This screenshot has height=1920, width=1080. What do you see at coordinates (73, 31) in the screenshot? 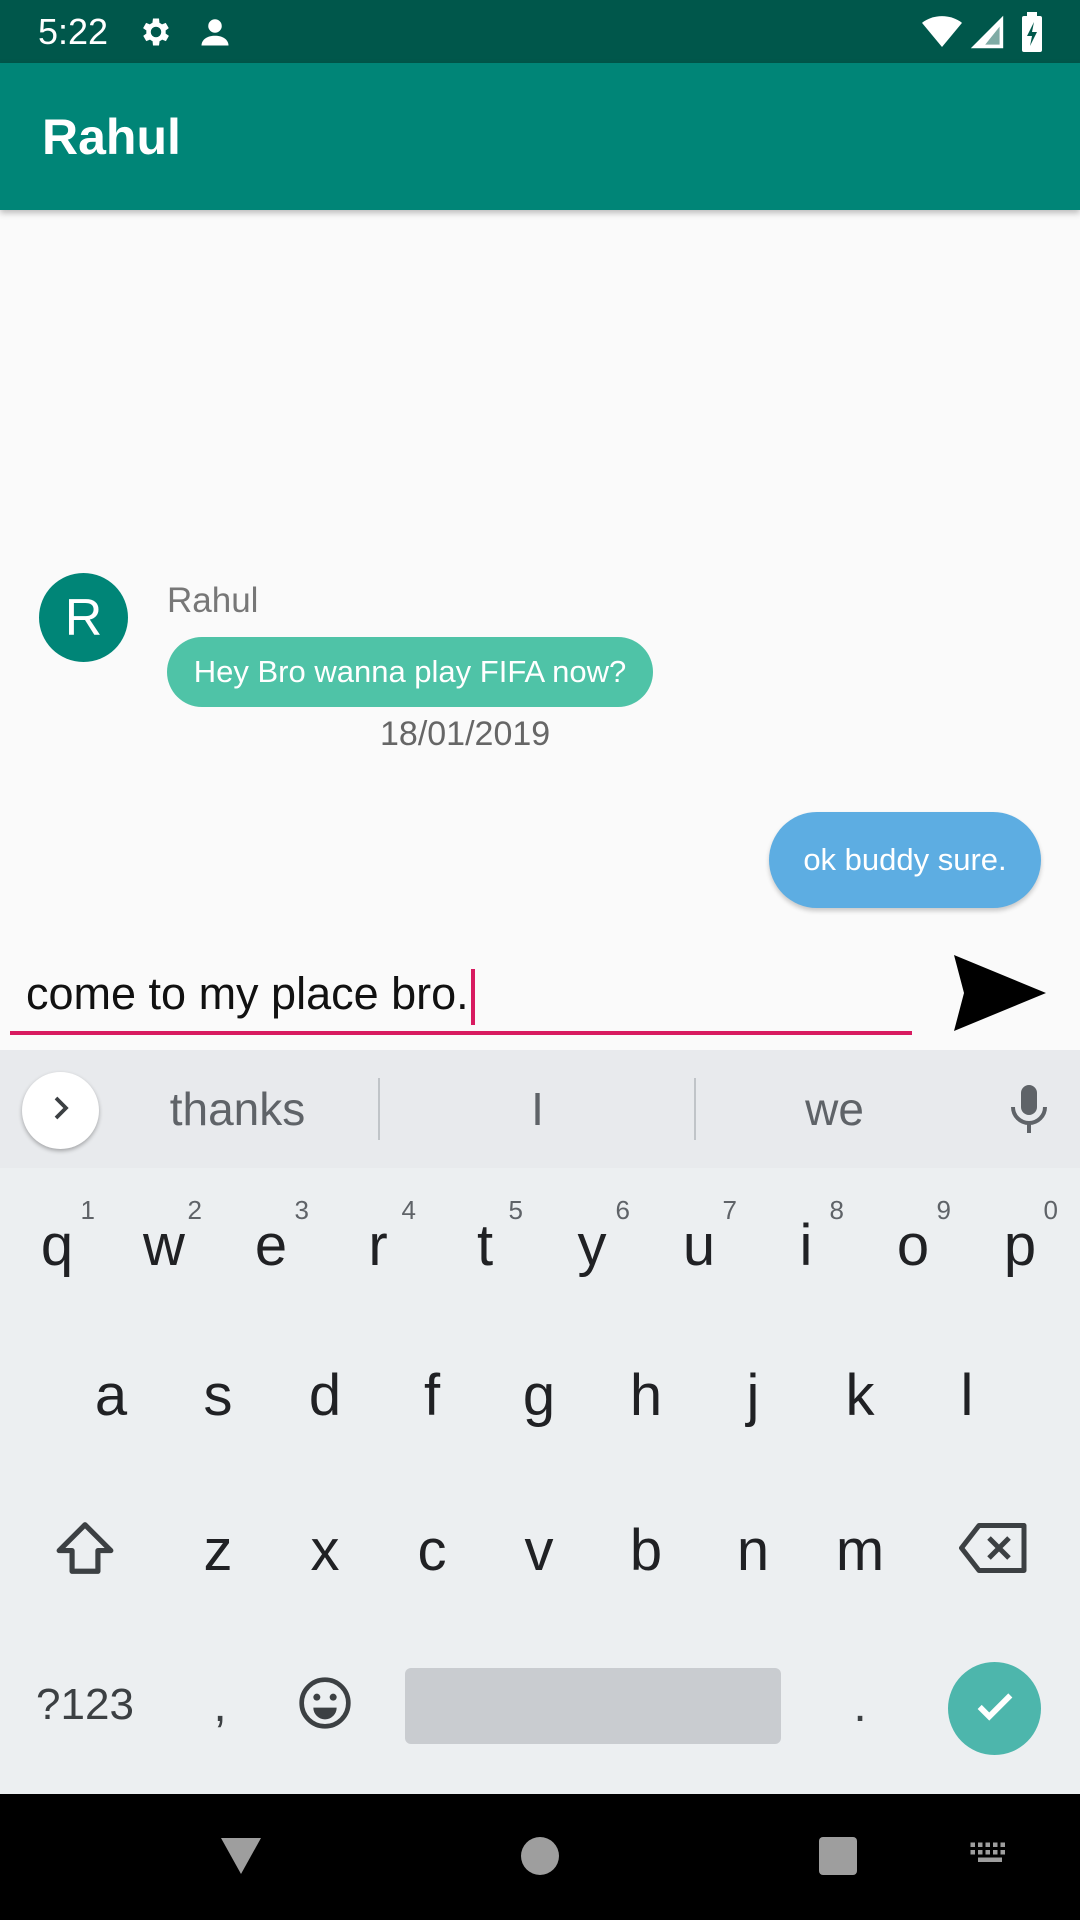
I see `status-time: 5:22` at bounding box center [73, 31].